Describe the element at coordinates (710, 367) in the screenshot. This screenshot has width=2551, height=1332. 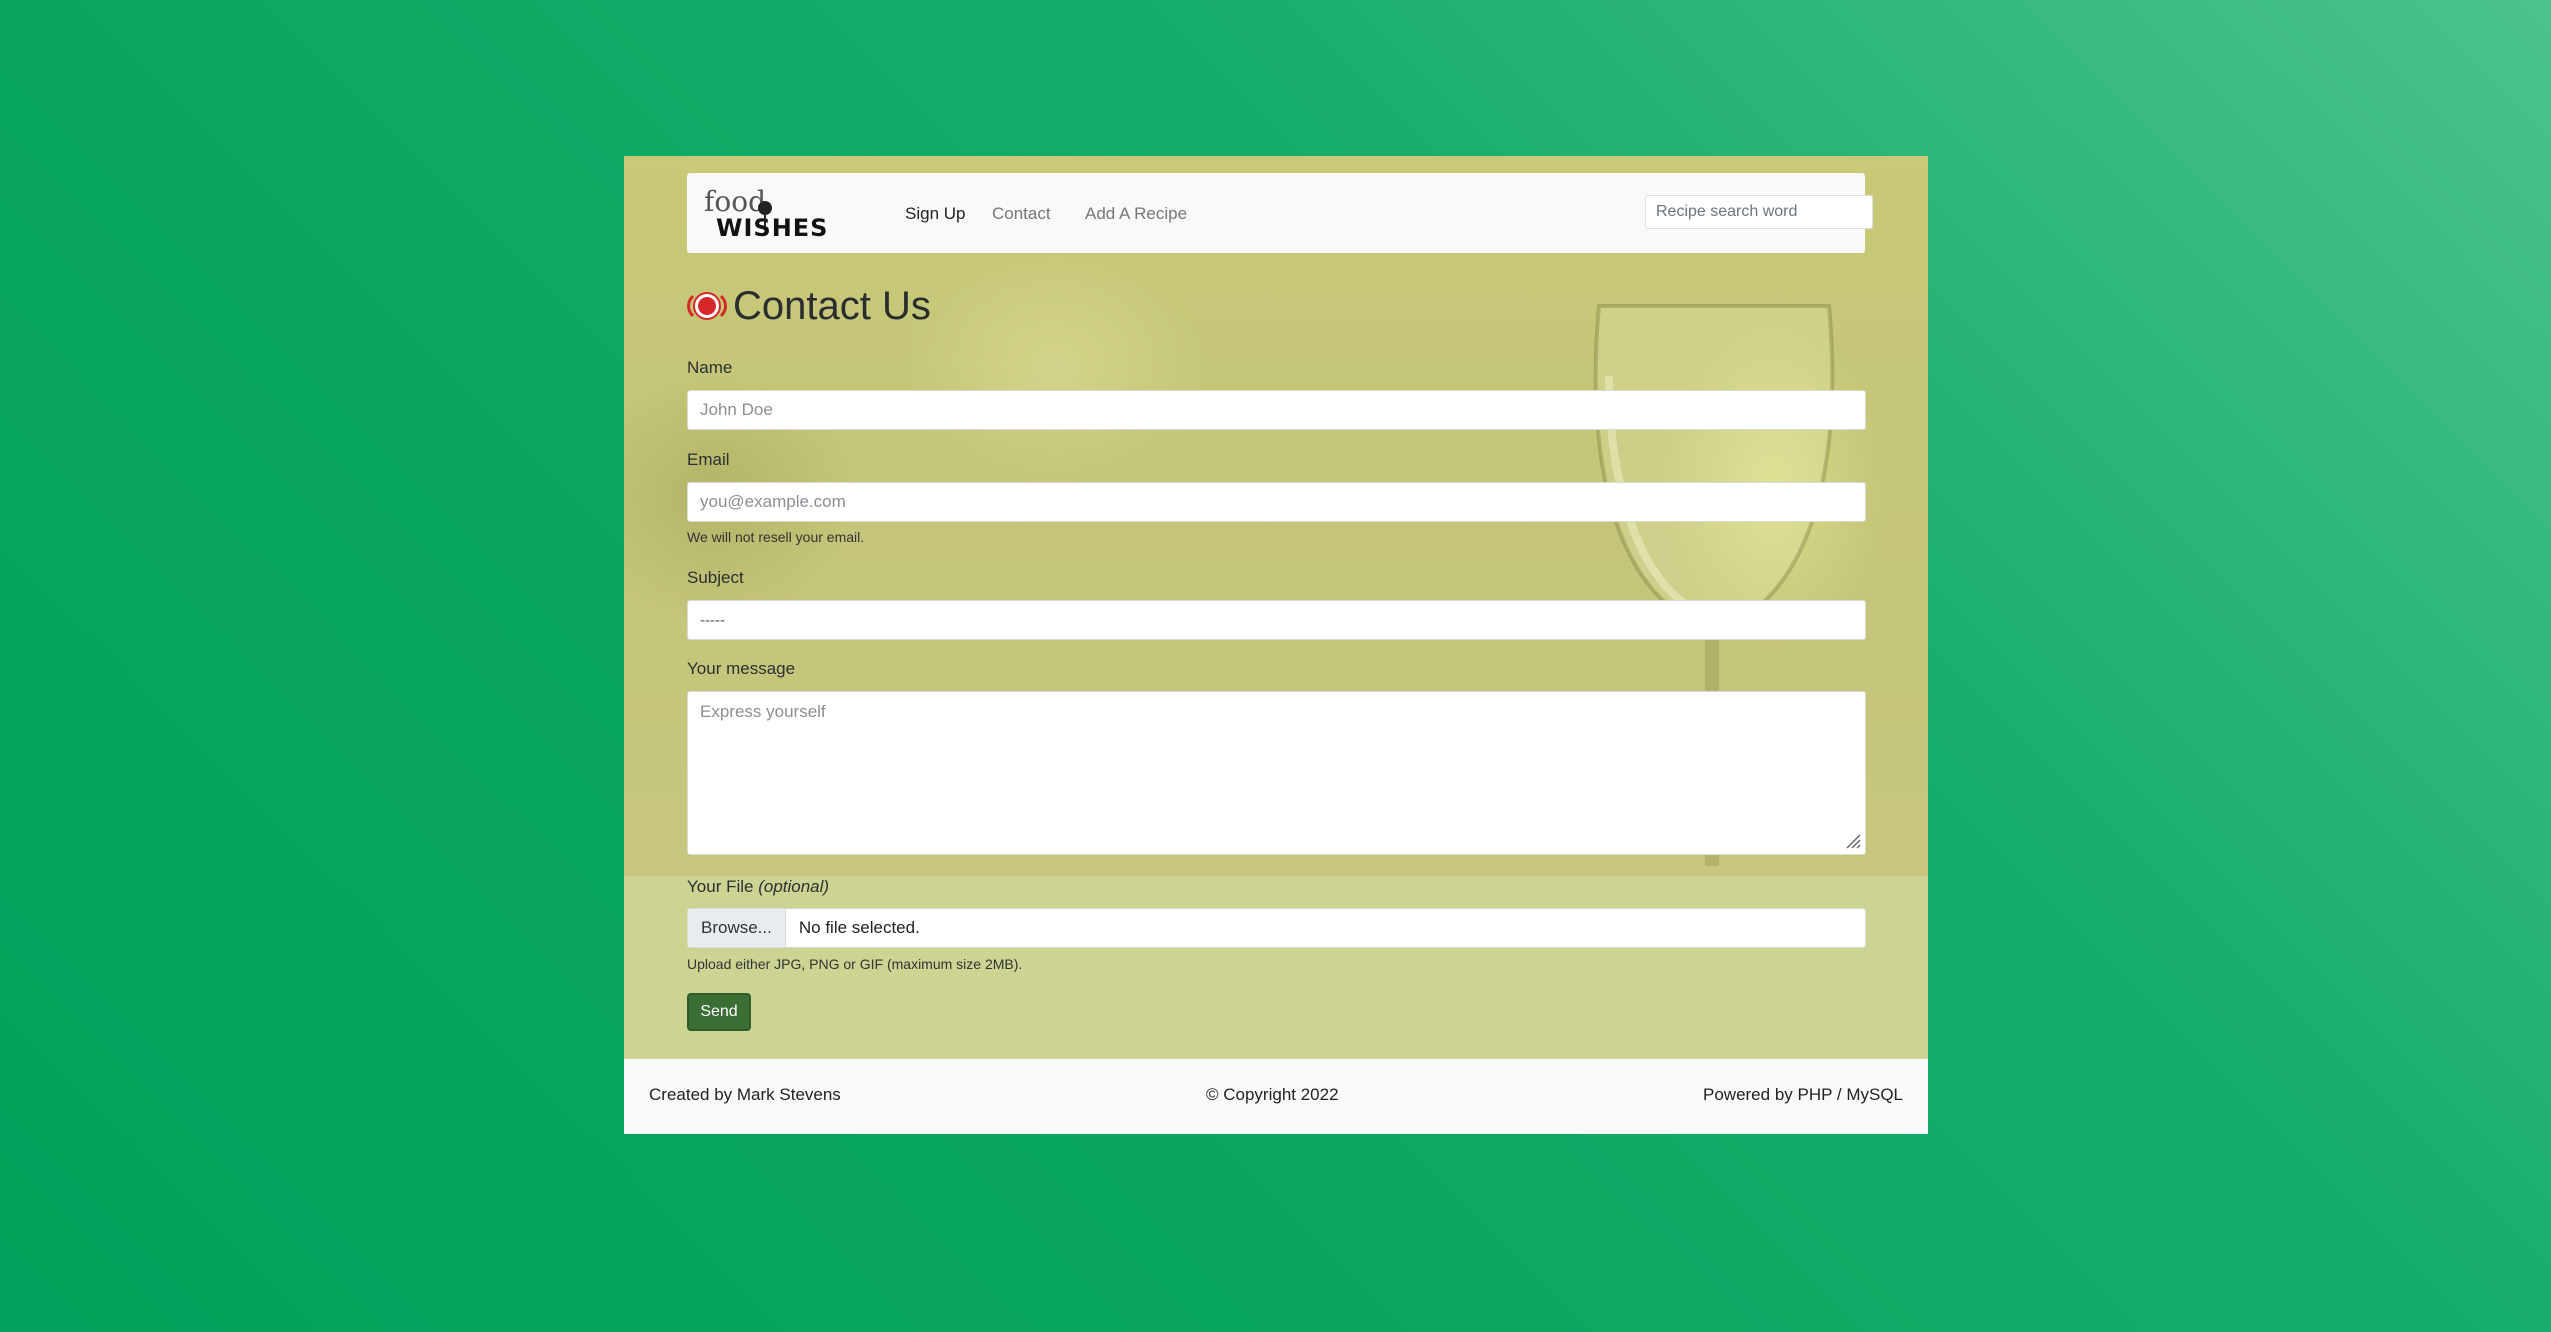
I see `name-label: Name` at that location.